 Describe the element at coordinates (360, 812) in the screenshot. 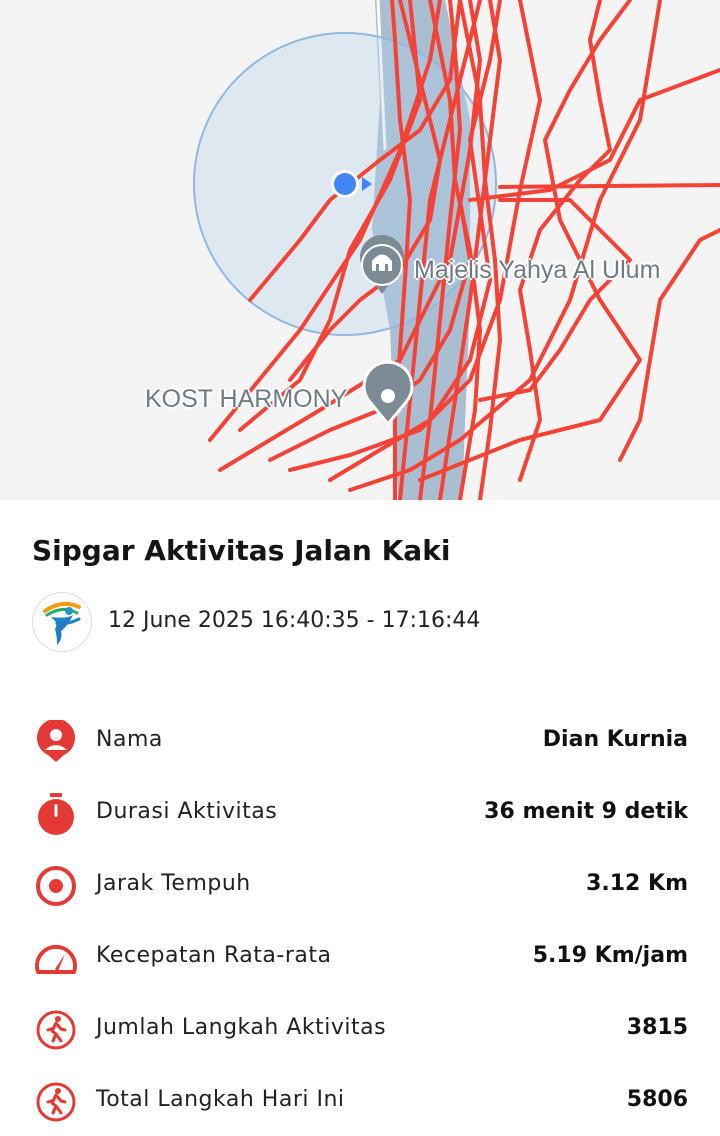

I see `info-row-duration: Durasi Aktivitas 36 menit 9 detik` at that location.